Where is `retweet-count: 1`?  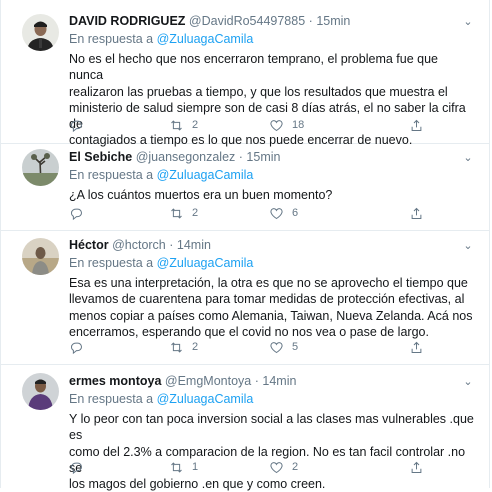 retweet-count: 1 is located at coordinates (195, 467).